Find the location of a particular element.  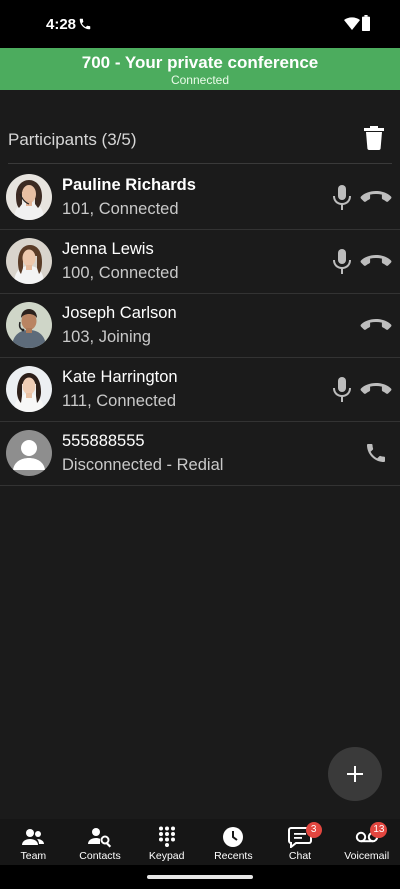

participant-status: 103, Joining is located at coordinates (106, 337).